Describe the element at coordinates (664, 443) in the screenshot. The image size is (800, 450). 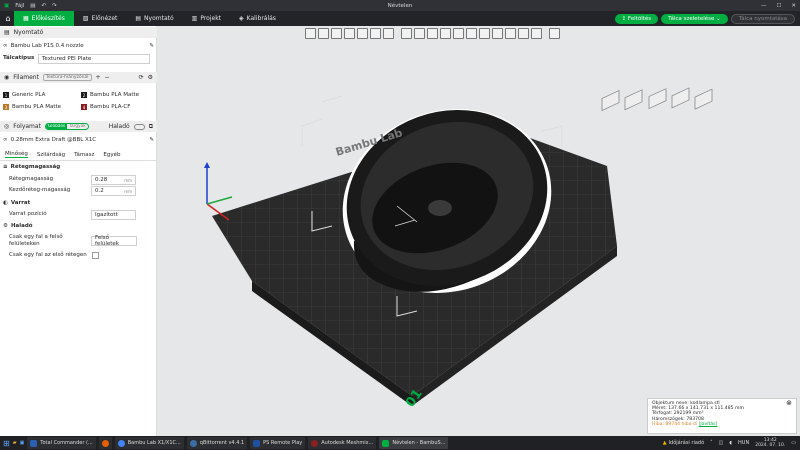
I see `warning-icon: ▲` at that location.